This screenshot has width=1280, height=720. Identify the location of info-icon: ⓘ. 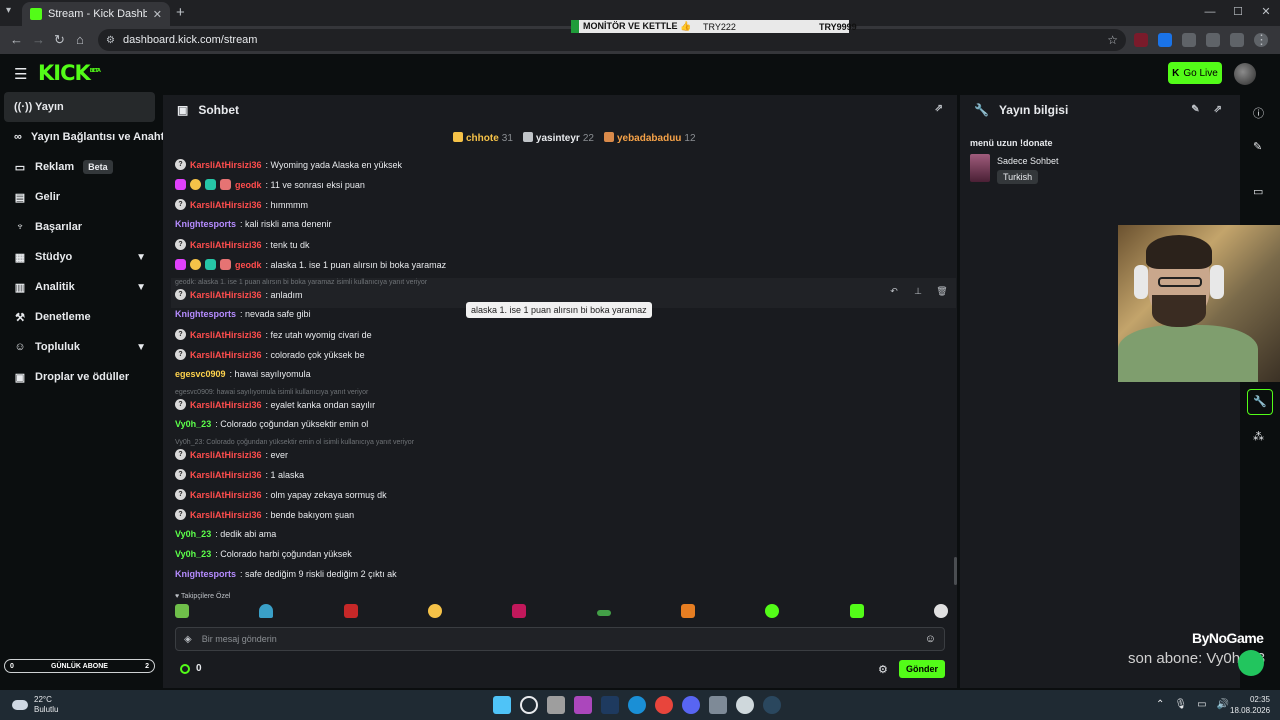
(1258, 113).